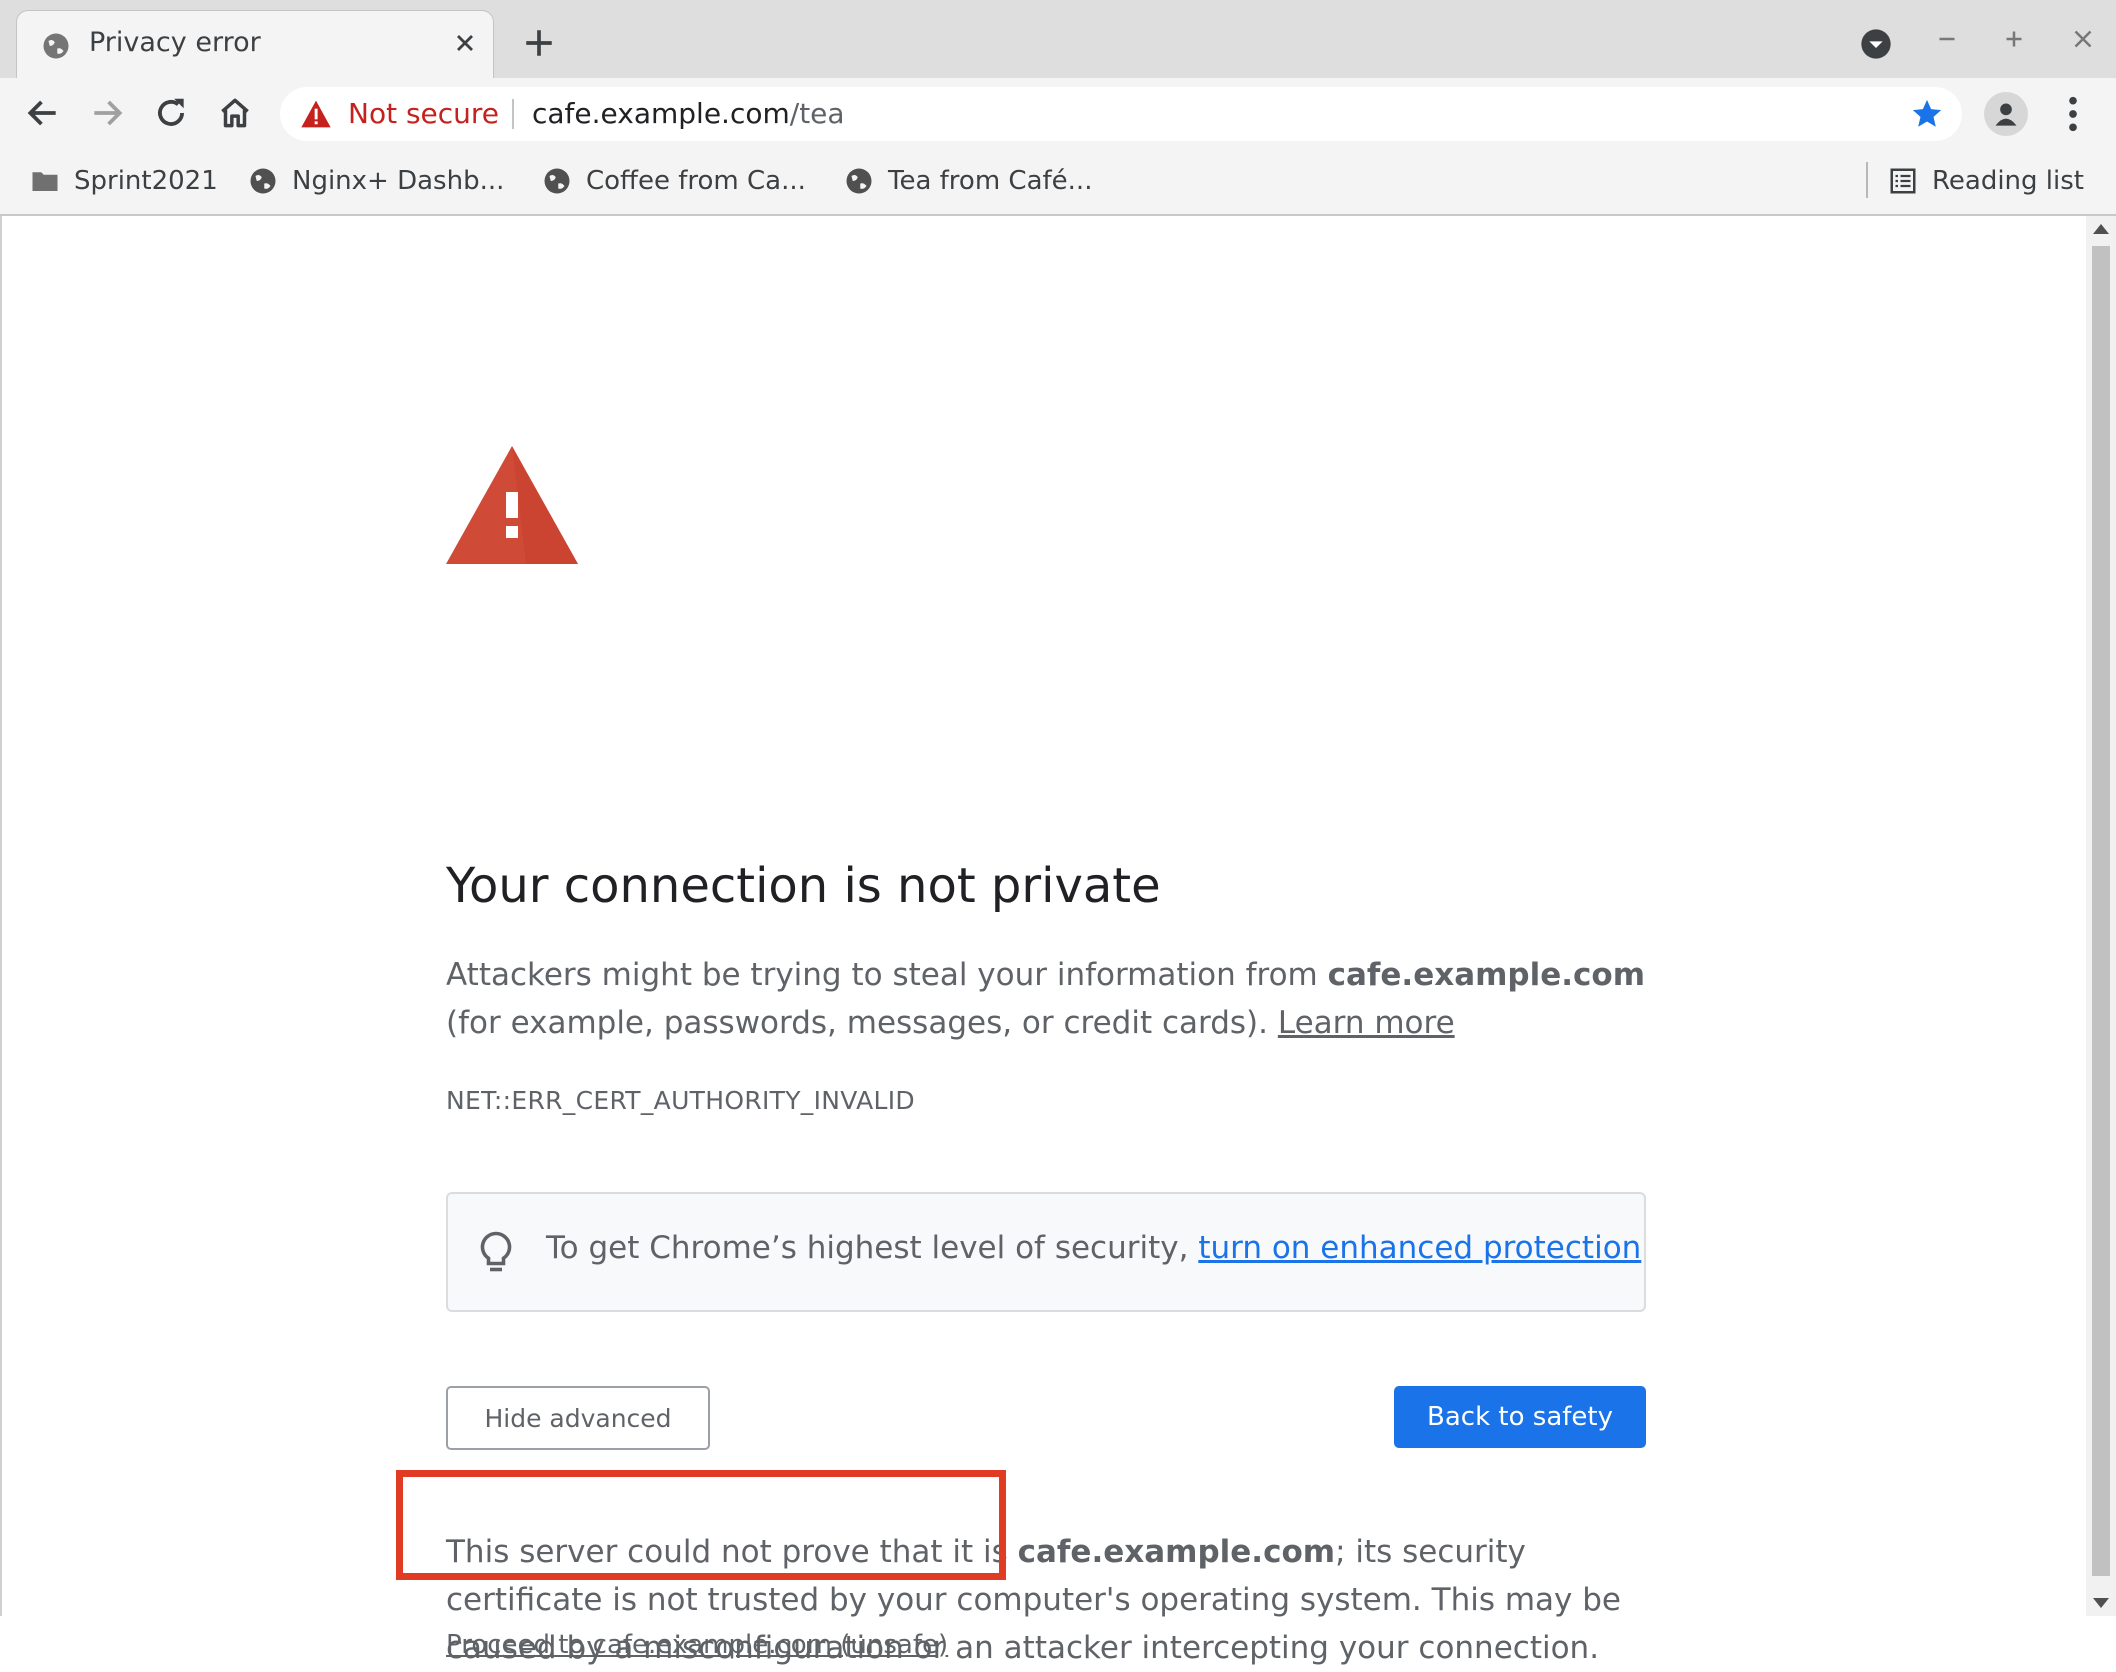  I want to click on minimize-icon, so click(1947, 39).